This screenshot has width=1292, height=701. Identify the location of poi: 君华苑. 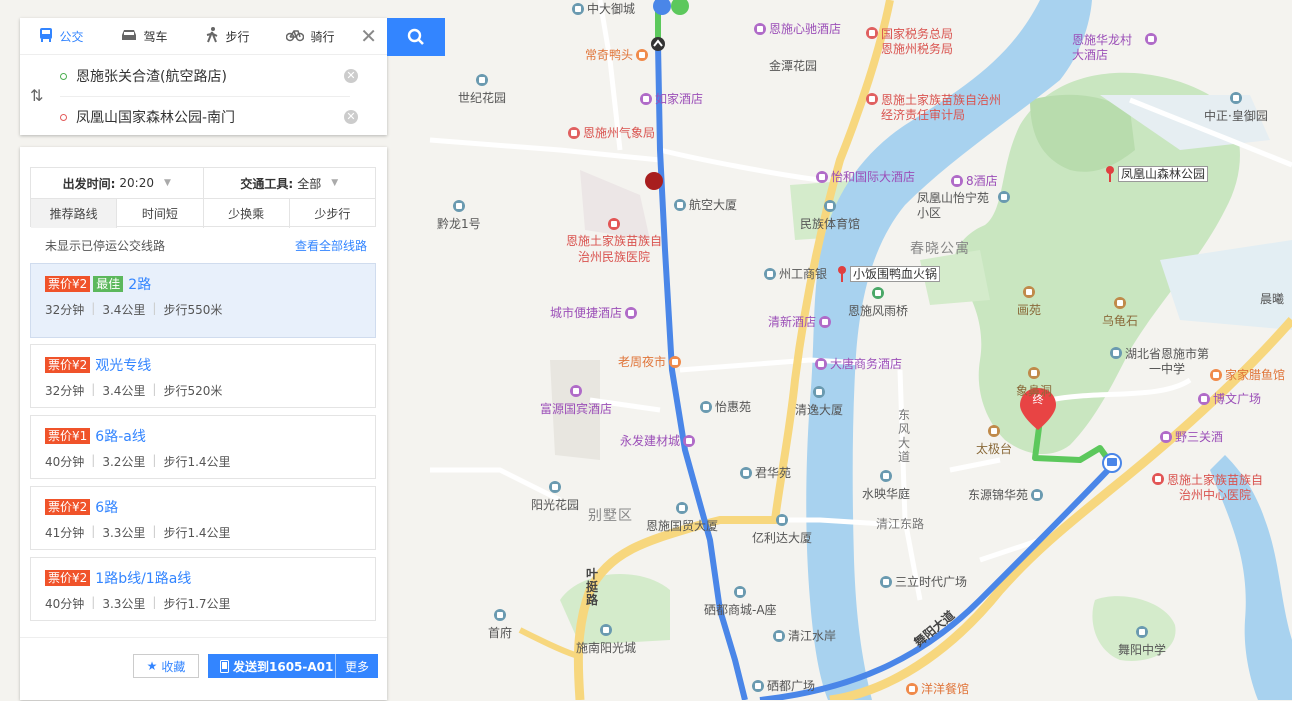
(765, 472).